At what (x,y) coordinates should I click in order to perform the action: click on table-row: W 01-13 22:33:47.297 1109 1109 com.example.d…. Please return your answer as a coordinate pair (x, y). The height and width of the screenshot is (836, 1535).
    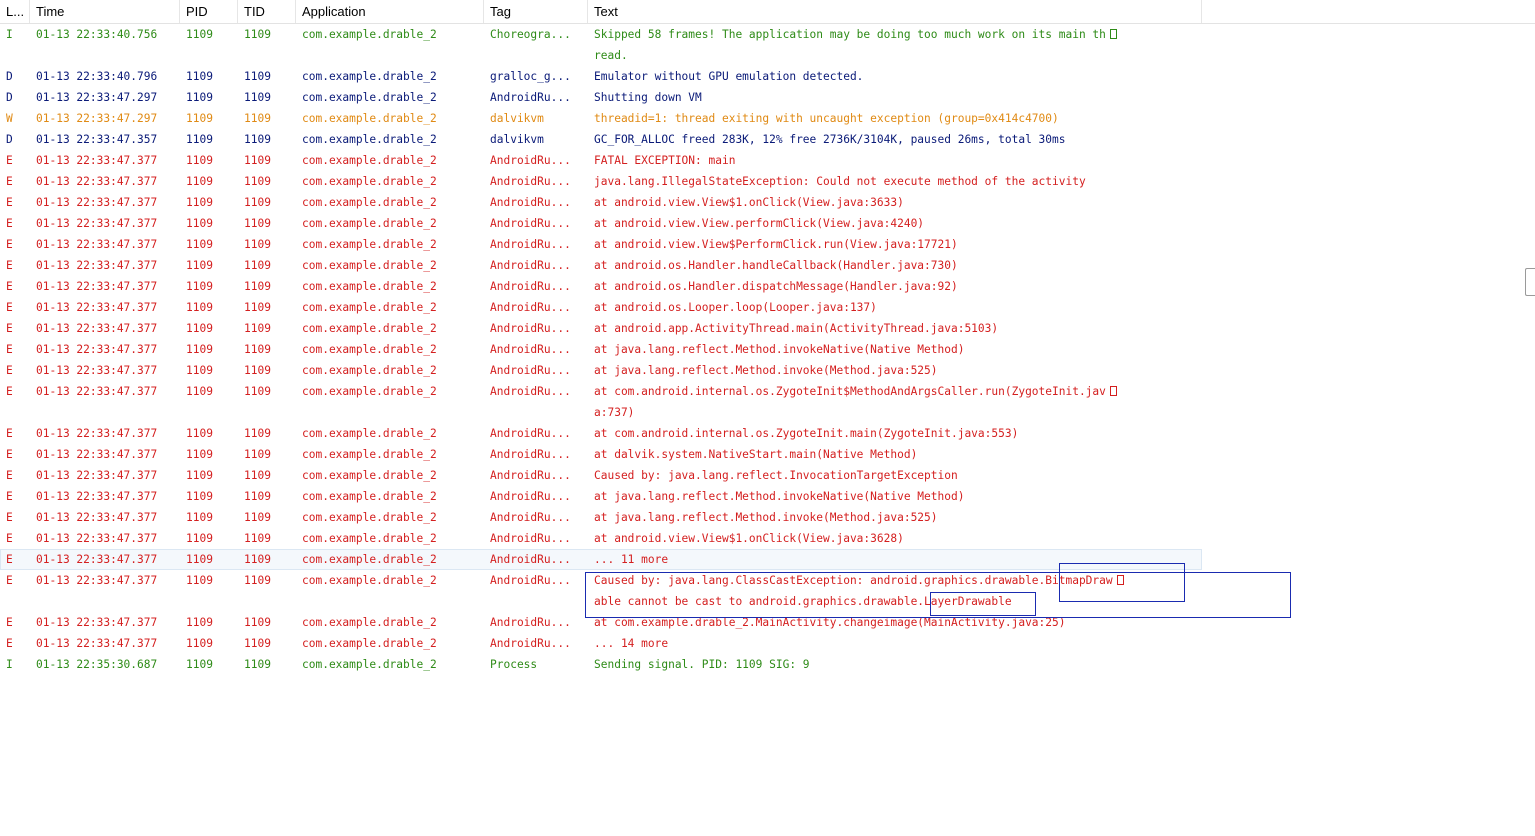
    Looking at the image, I should click on (601, 118).